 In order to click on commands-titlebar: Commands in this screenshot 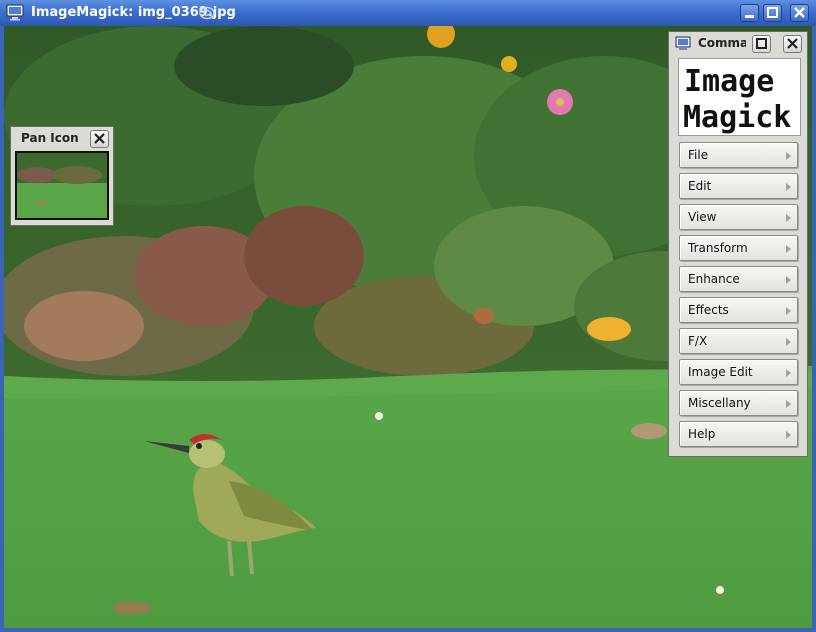, I will do `click(738, 44)`.